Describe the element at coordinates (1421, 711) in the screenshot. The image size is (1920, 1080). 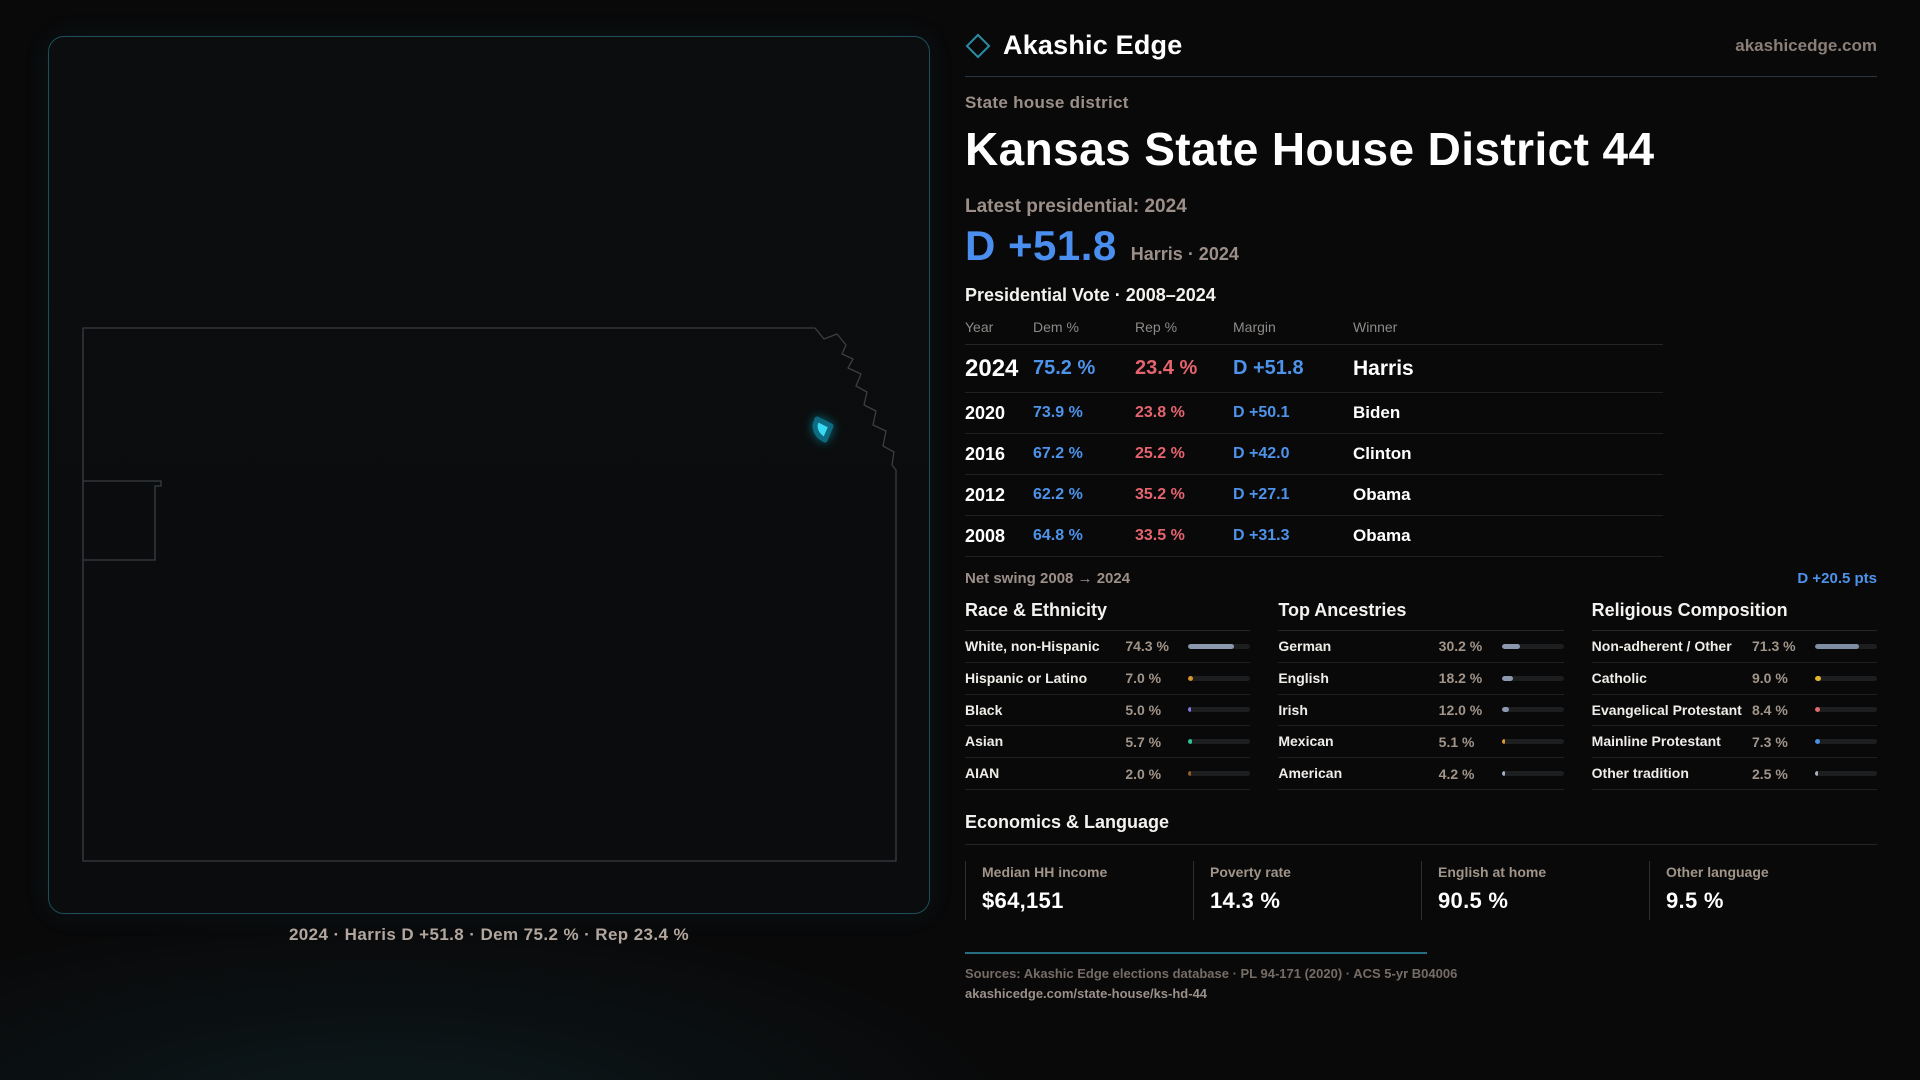
I see `stat-row: Irish 12.0 %` at that location.